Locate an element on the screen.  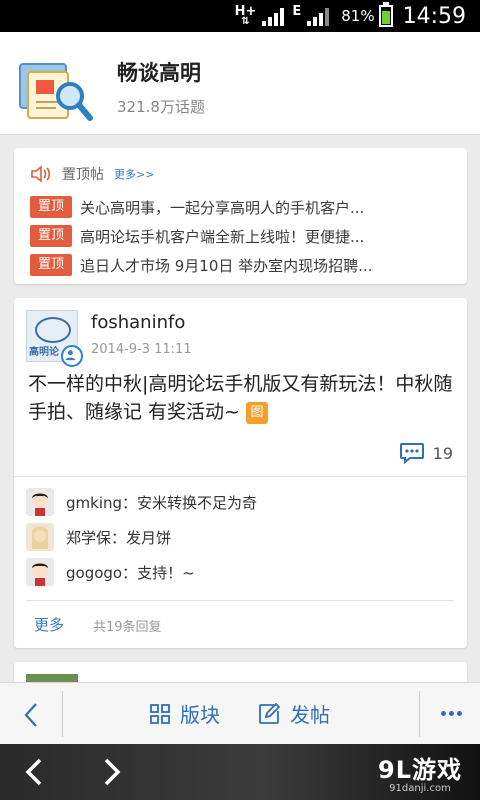
sticky-header: 置顶帖 更多>> is located at coordinates (92, 174).